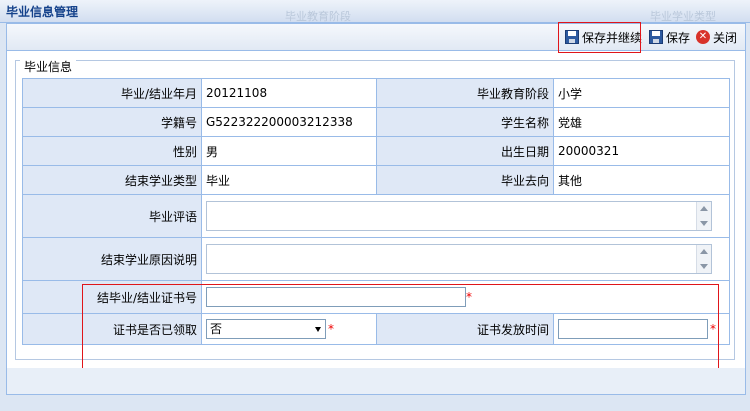  What do you see at coordinates (641, 93) in the screenshot?
I see `value-edu-stage: 小学` at bounding box center [641, 93].